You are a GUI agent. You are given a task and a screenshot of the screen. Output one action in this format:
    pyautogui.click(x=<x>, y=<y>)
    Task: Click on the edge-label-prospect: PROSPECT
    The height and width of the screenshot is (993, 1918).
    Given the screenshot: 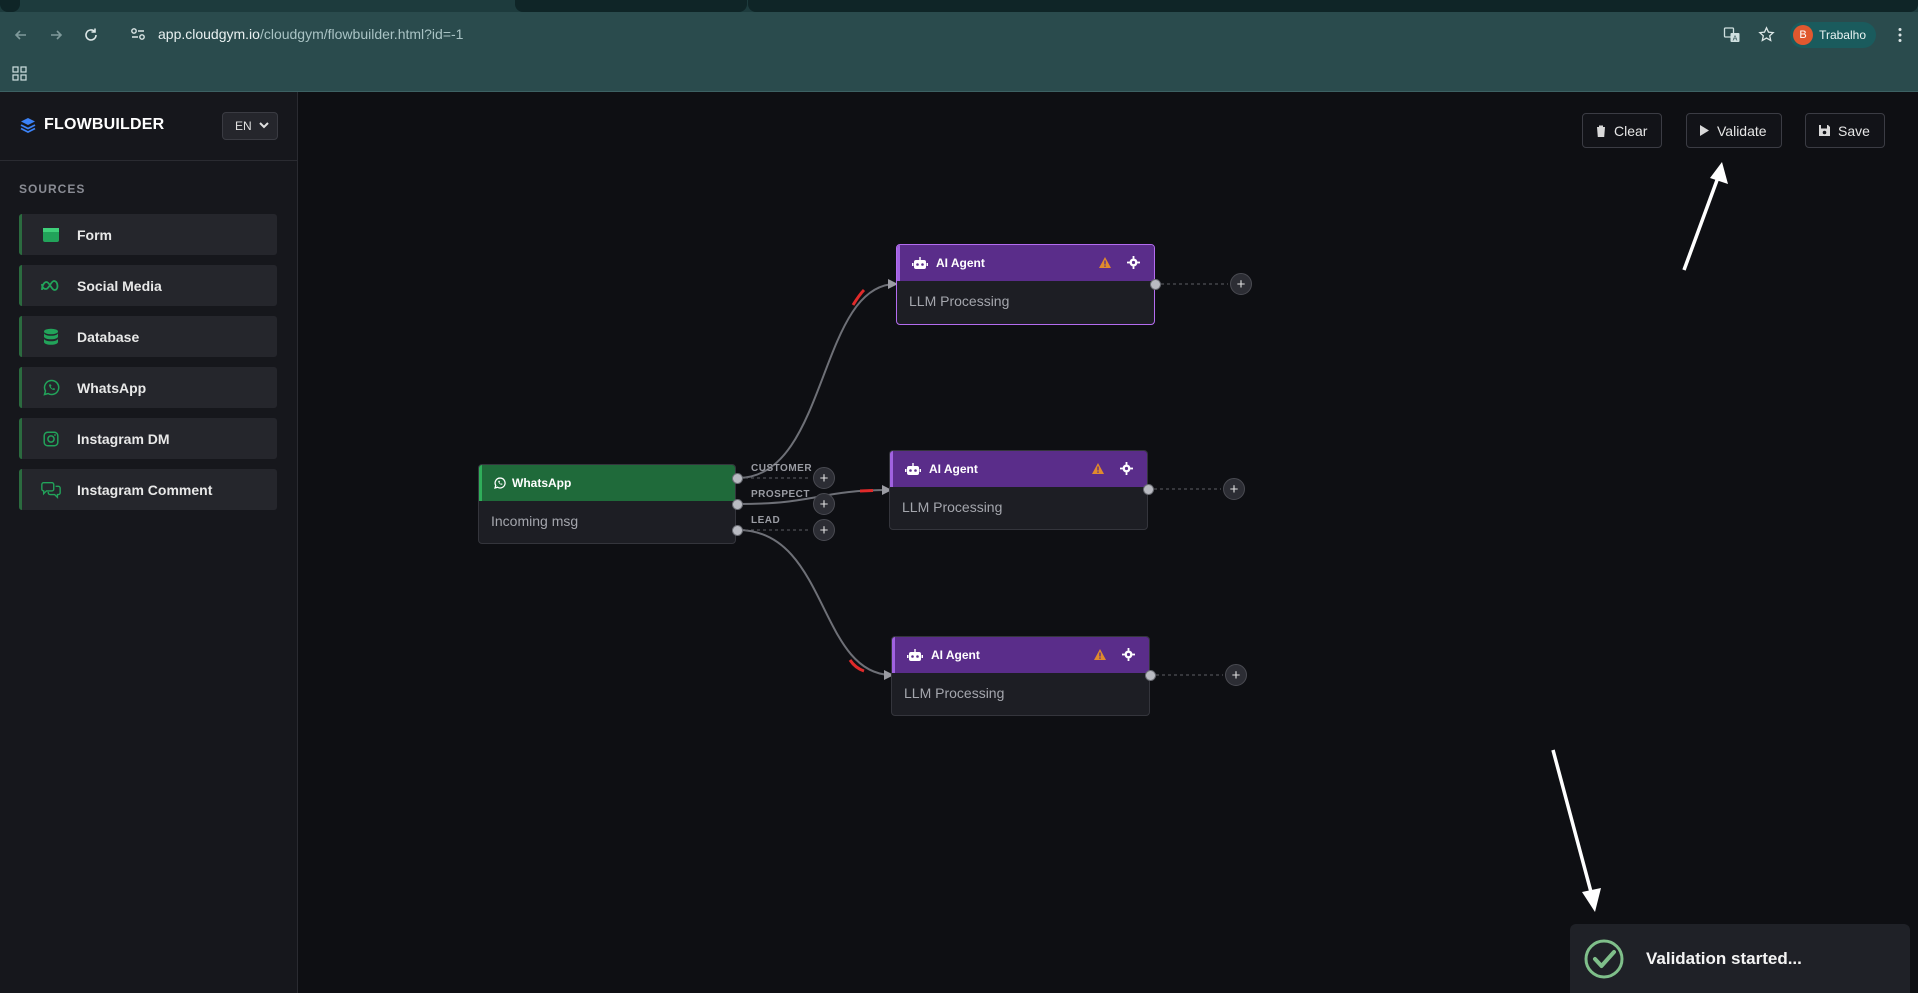 What is the action you would take?
    pyautogui.click(x=781, y=494)
    